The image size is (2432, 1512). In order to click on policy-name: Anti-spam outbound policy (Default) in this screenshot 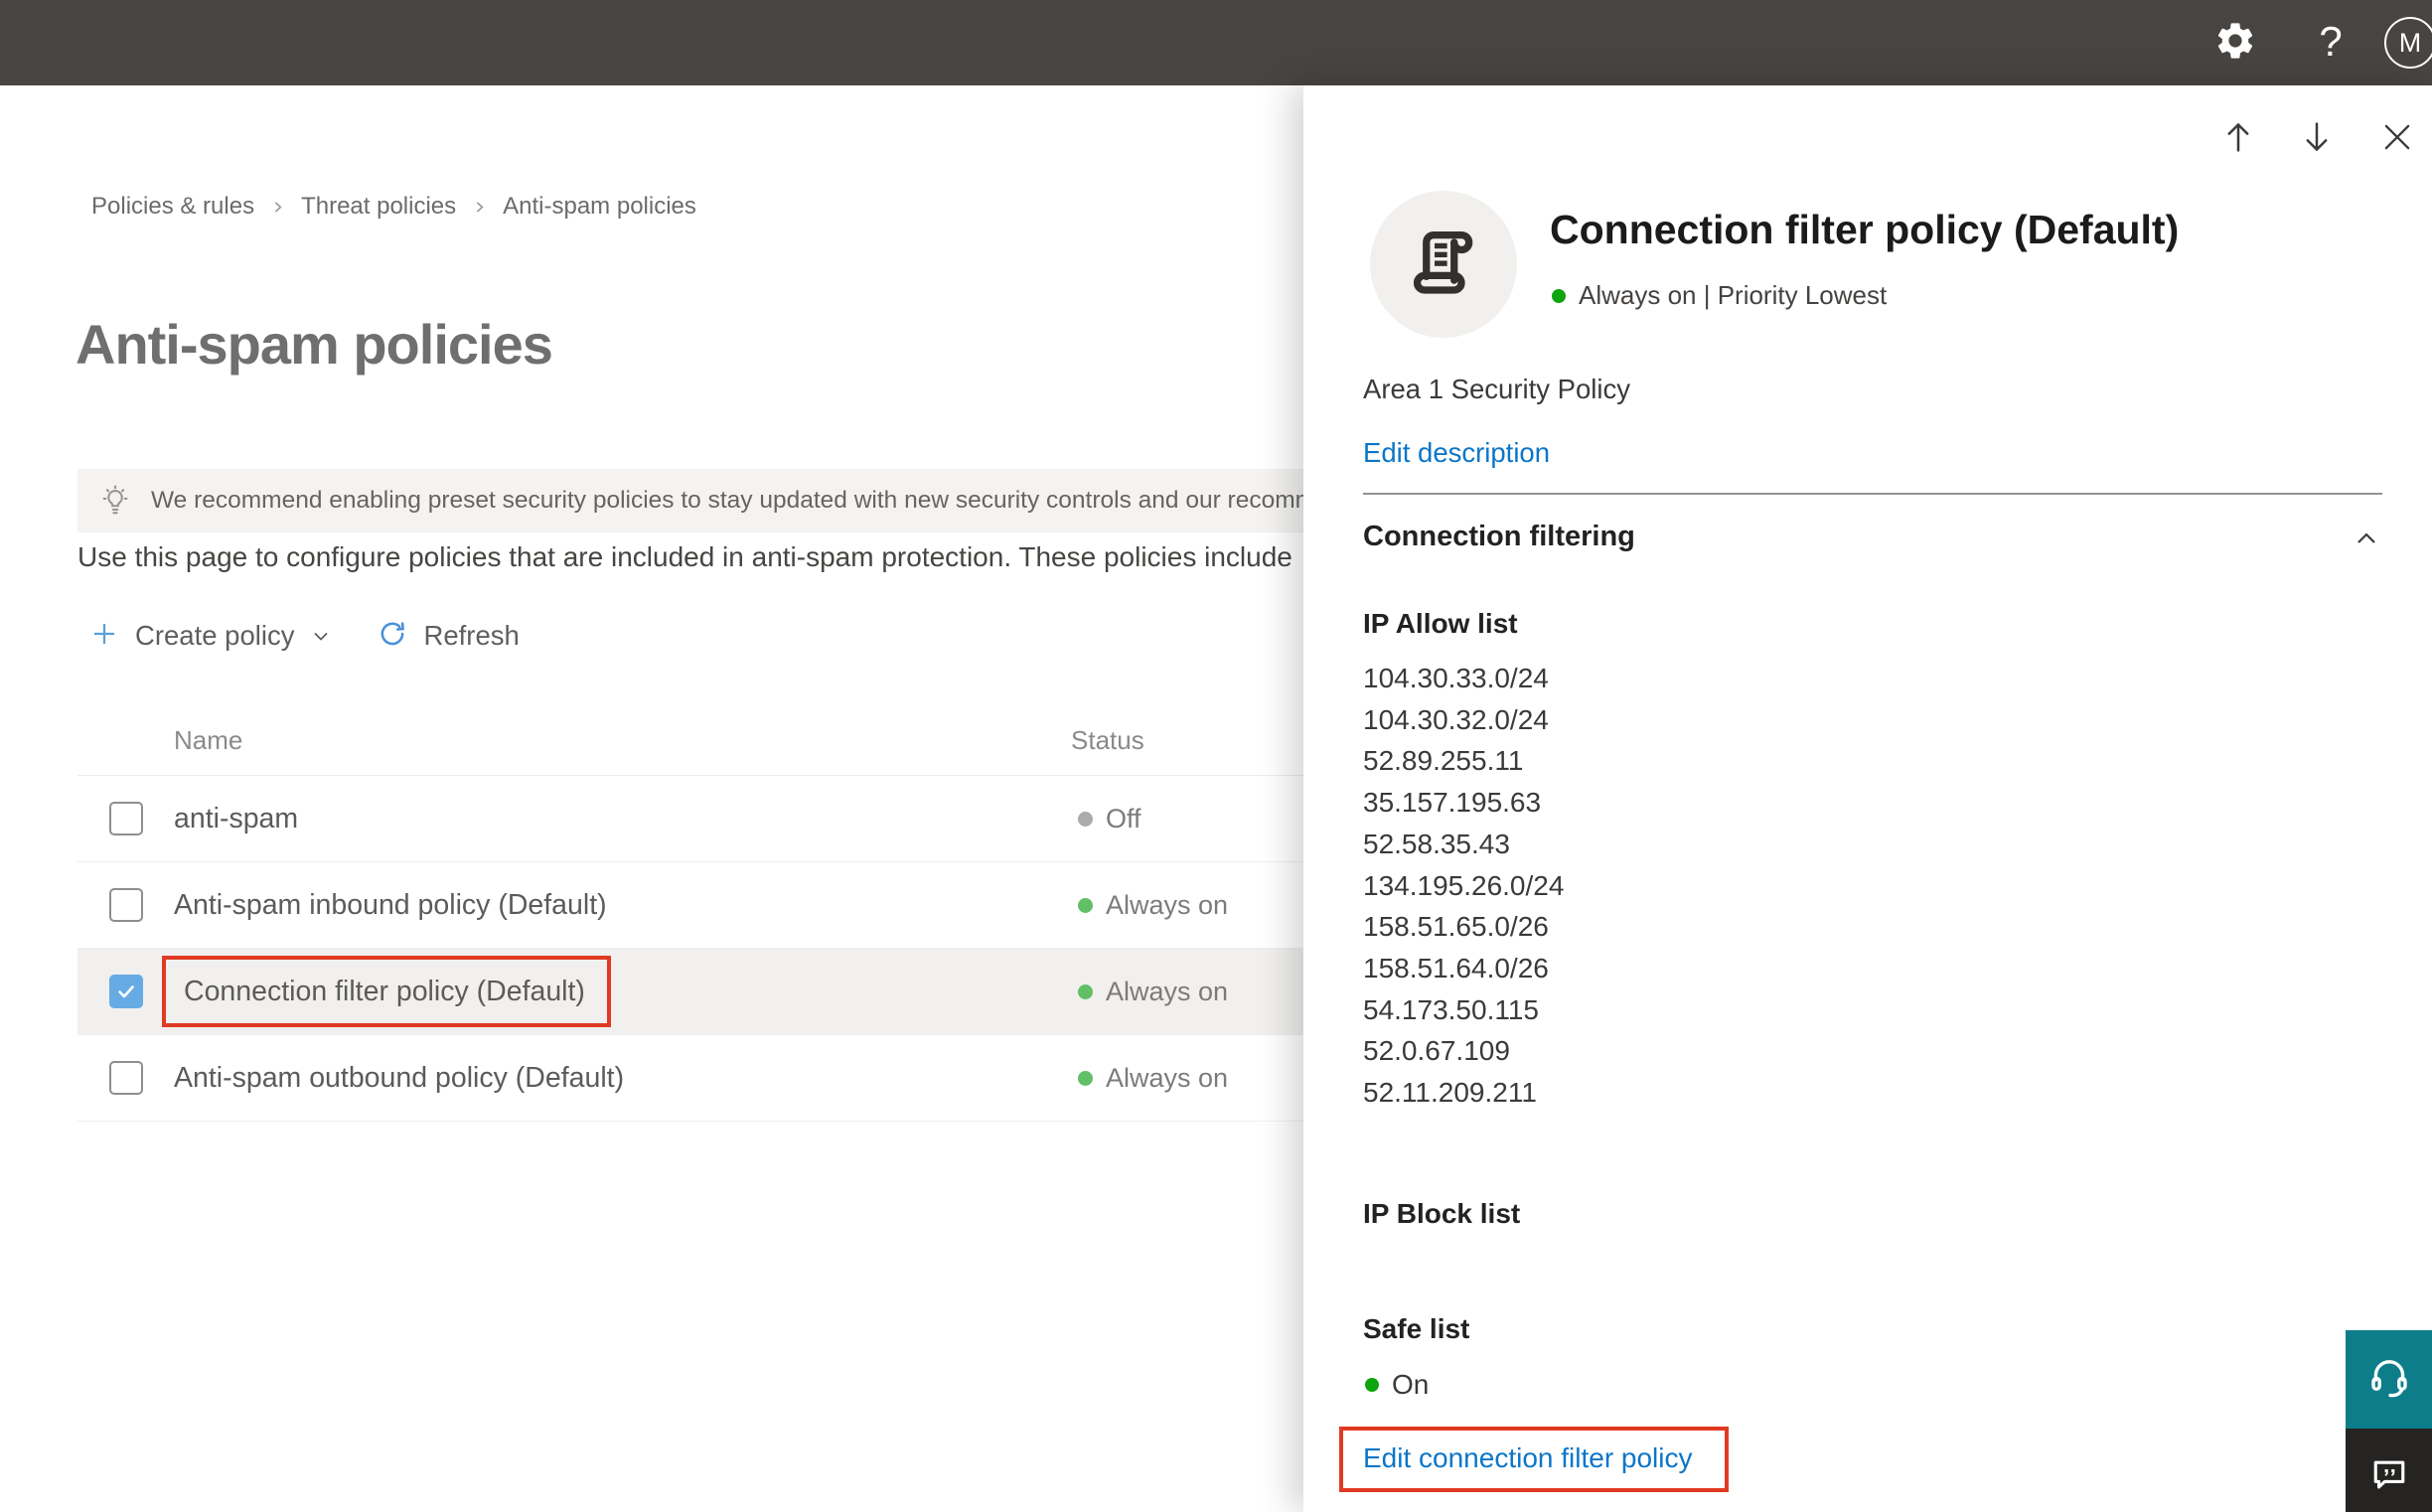, I will do `click(399, 1078)`.